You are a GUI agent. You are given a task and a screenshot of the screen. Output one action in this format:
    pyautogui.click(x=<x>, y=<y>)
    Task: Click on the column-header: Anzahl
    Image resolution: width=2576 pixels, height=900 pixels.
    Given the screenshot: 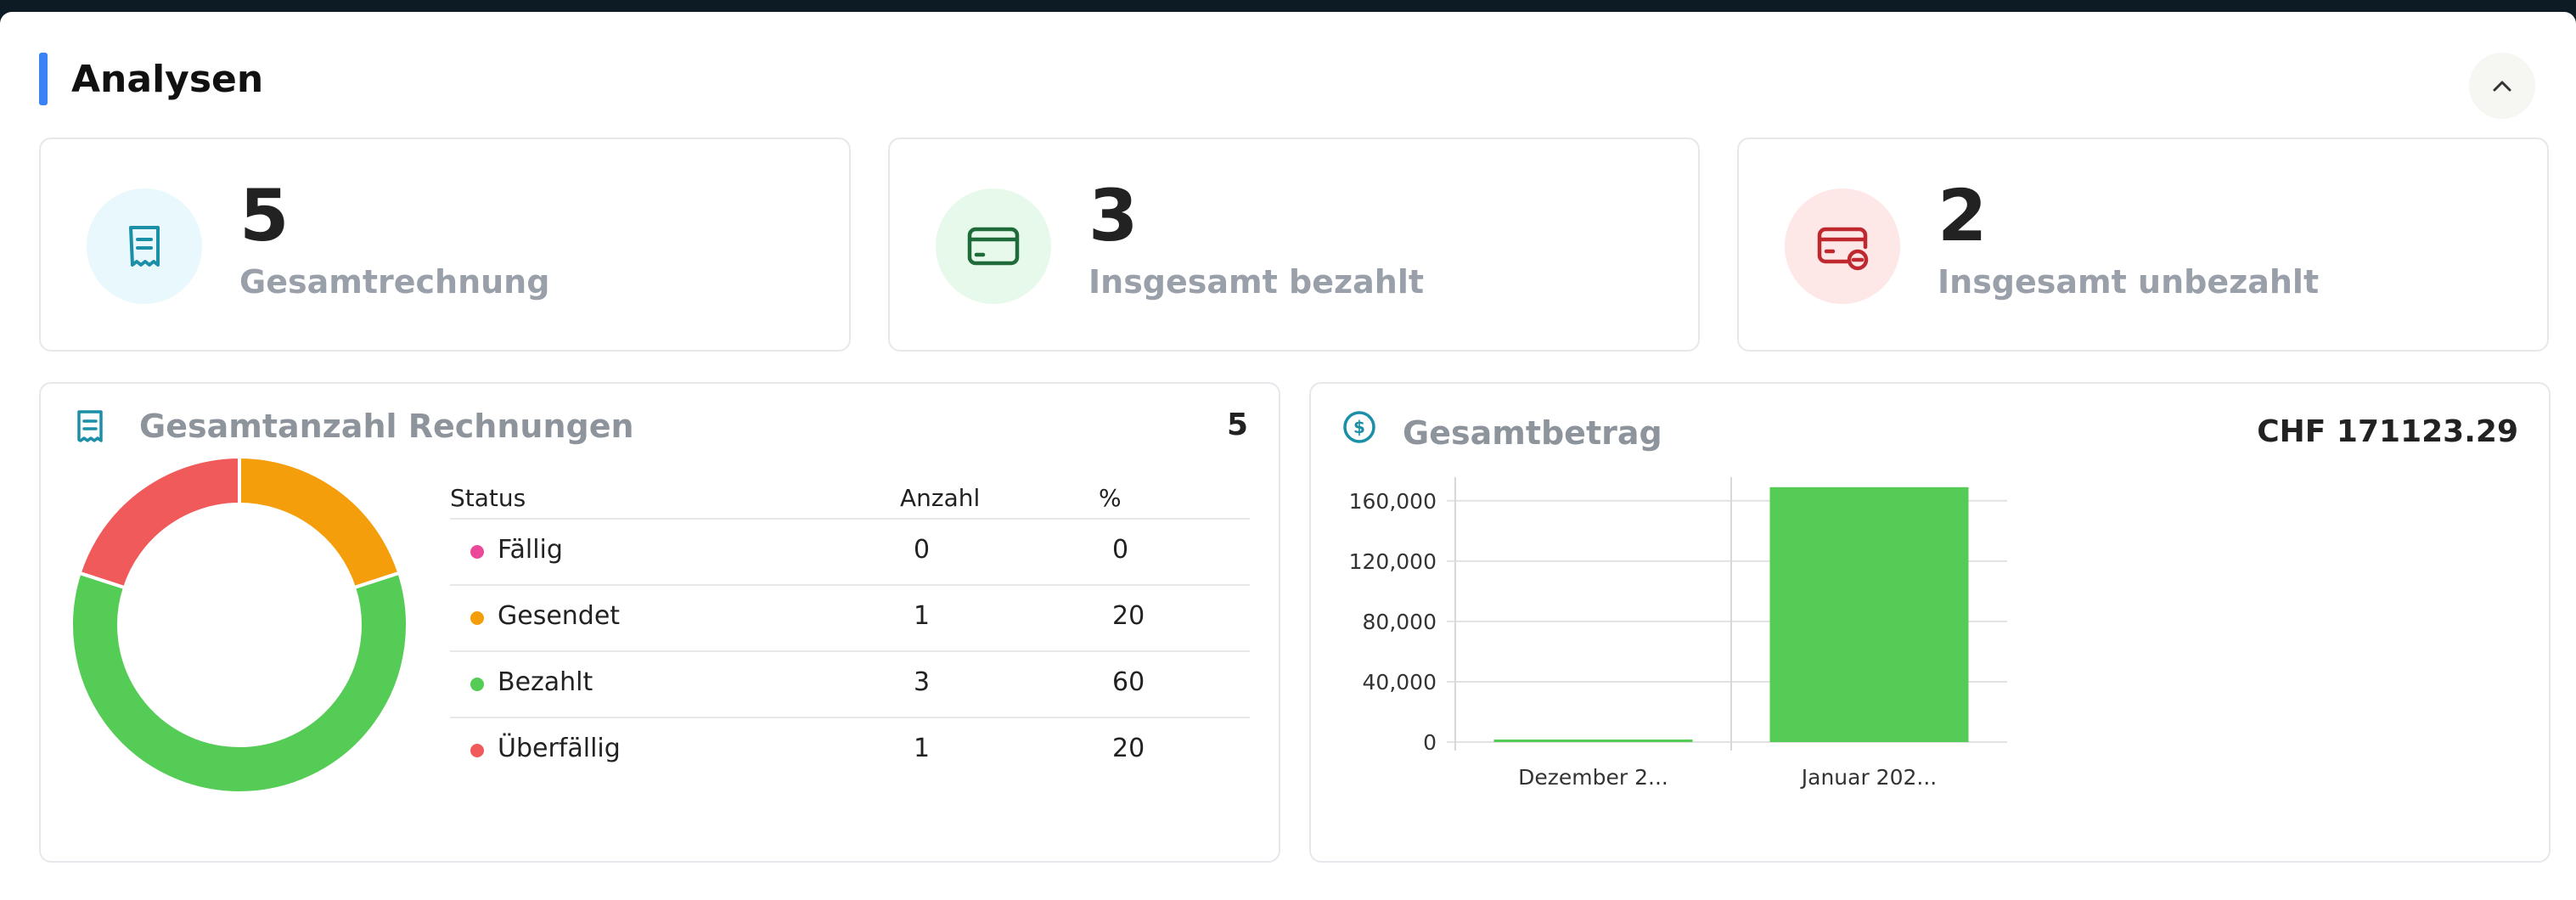 What is the action you would take?
    pyautogui.click(x=940, y=498)
    